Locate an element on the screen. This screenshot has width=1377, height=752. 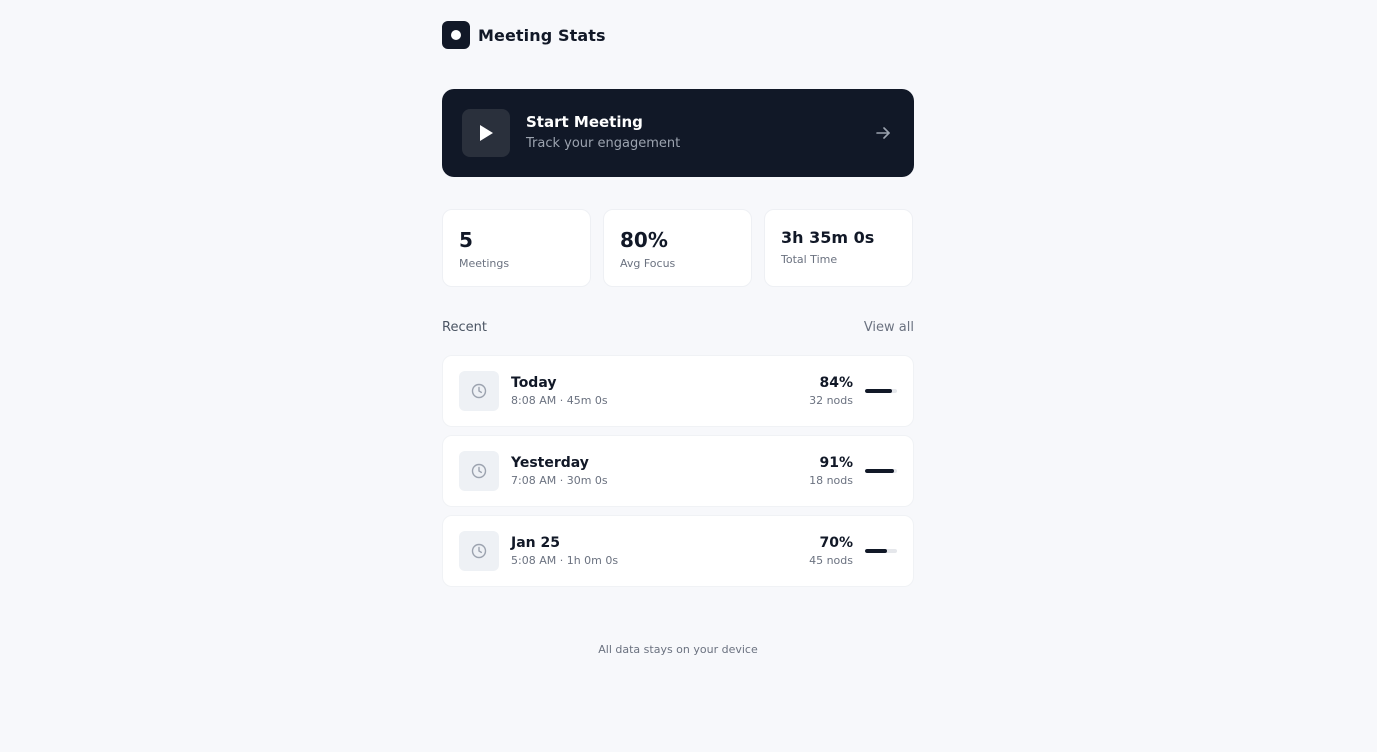
start-meeting-button: Start Meeting Track your engagement is located at coordinates (678, 133).